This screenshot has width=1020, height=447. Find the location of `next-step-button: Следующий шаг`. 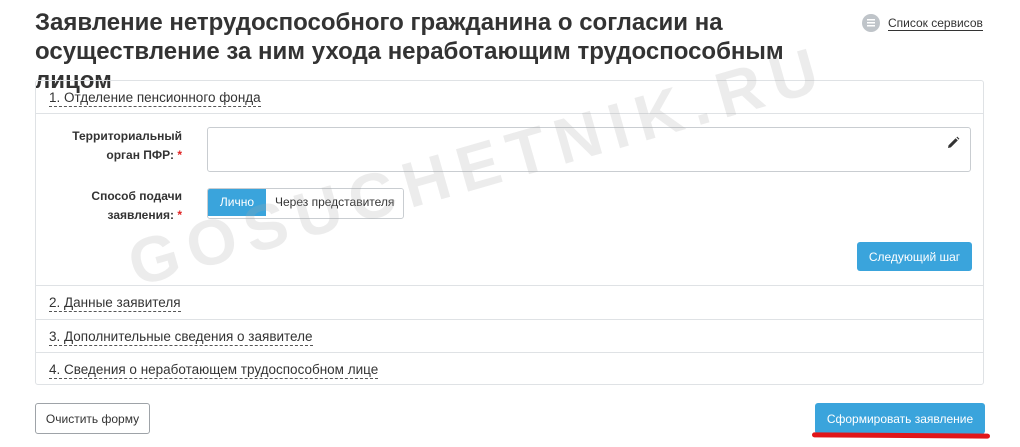

next-step-button: Следующий шаг is located at coordinates (914, 256).